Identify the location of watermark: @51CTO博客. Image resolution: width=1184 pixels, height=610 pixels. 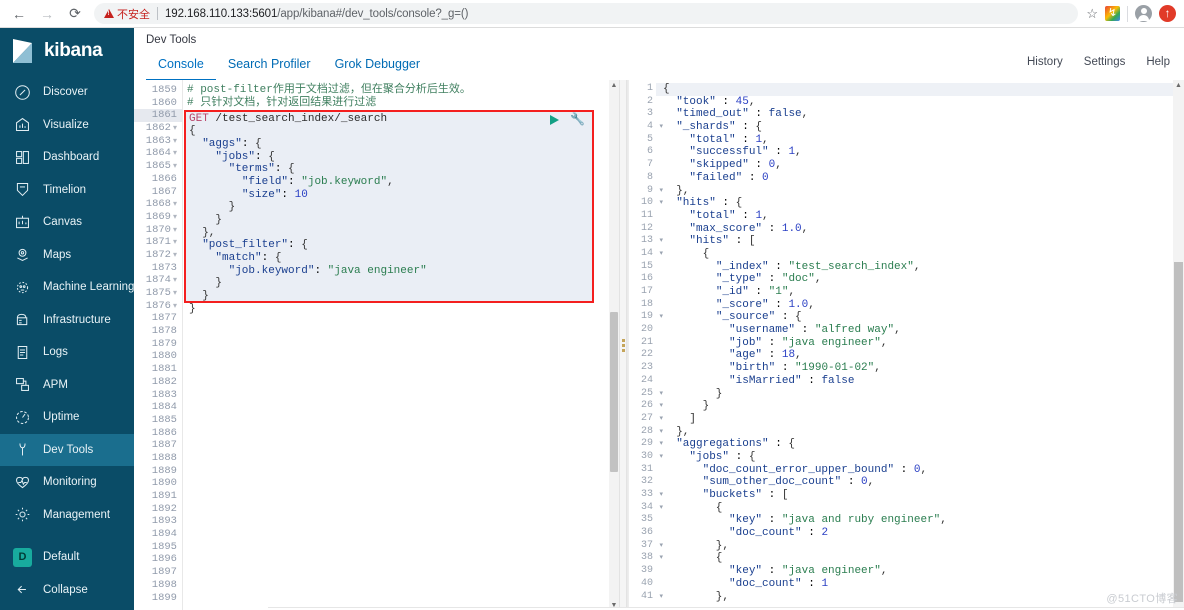
(1142, 599).